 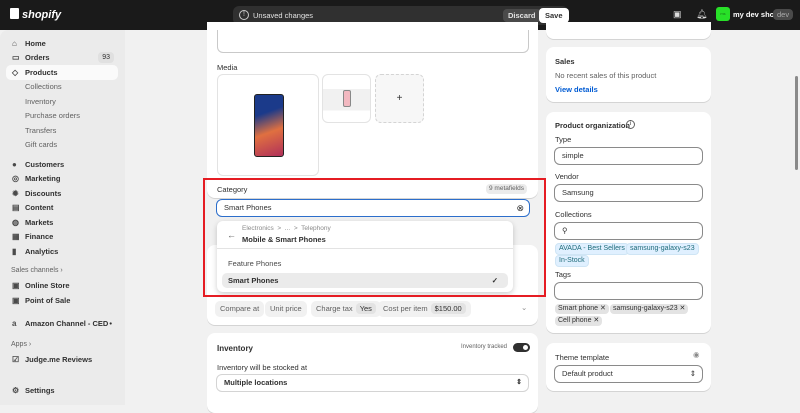 I want to click on sidebar-item-products: ◇ Products, so click(x=62, y=72).